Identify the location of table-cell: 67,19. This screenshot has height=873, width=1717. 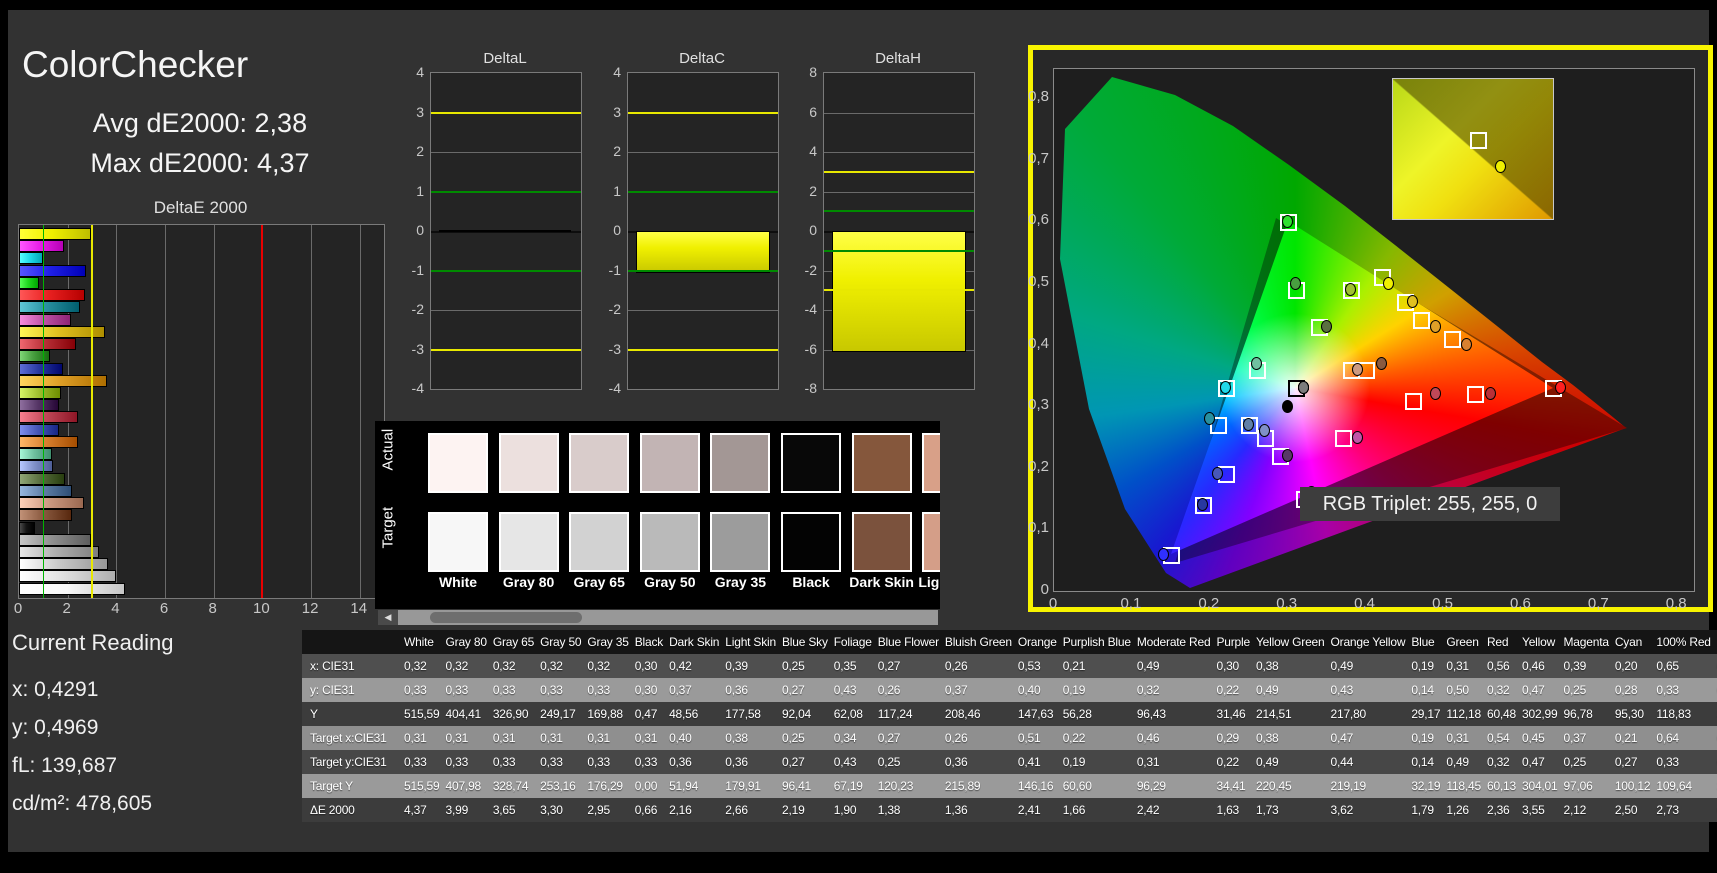
(848, 786).